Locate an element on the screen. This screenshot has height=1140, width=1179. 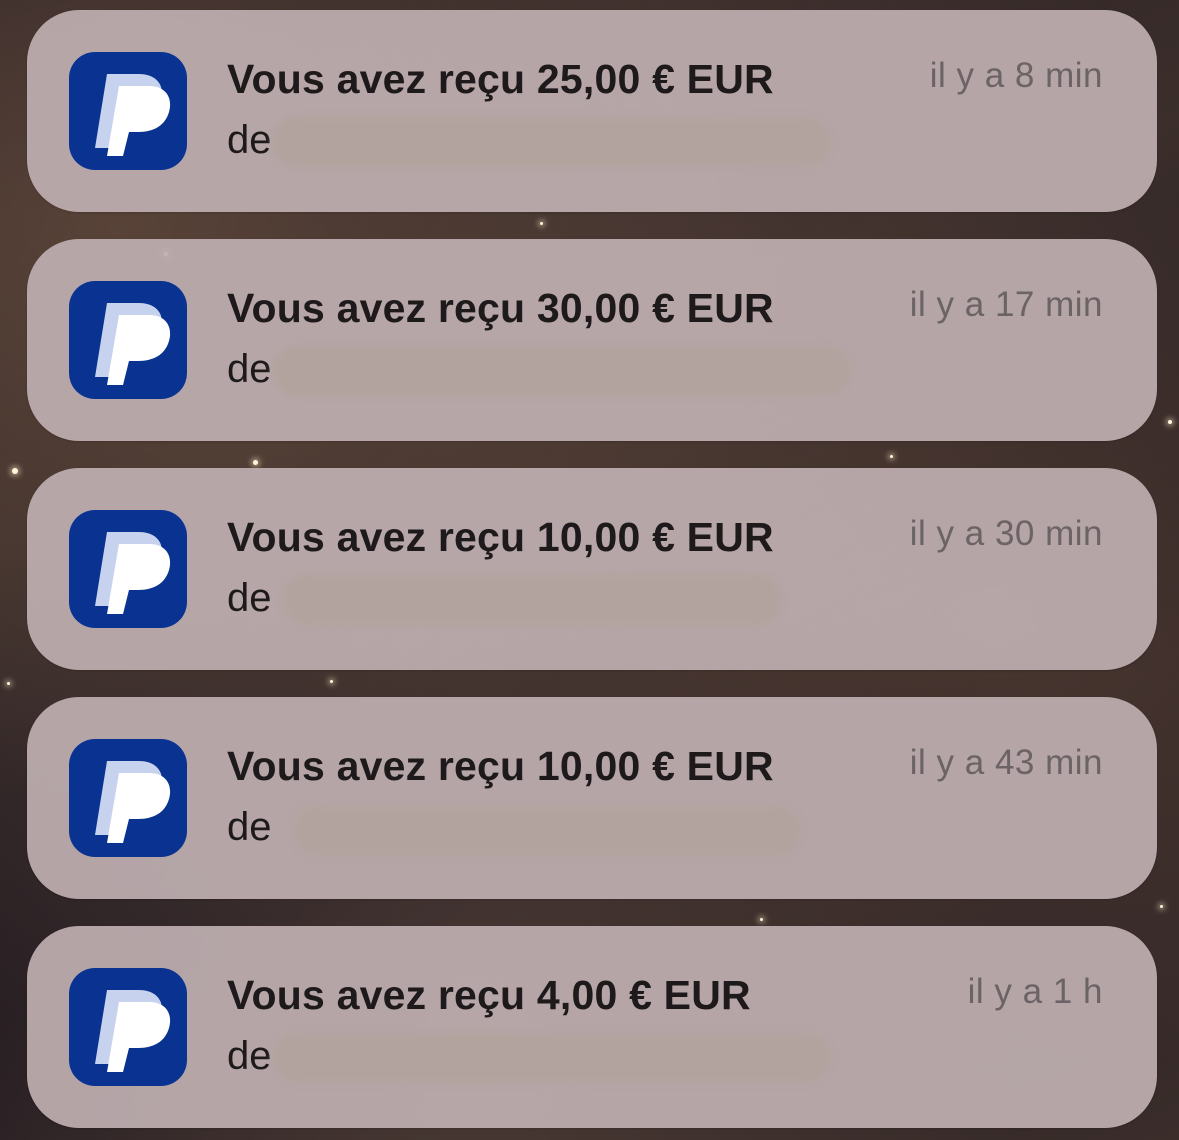
notification-title: Vous avez reçu 30,00 € EUR is located at coordinates (500, 308).